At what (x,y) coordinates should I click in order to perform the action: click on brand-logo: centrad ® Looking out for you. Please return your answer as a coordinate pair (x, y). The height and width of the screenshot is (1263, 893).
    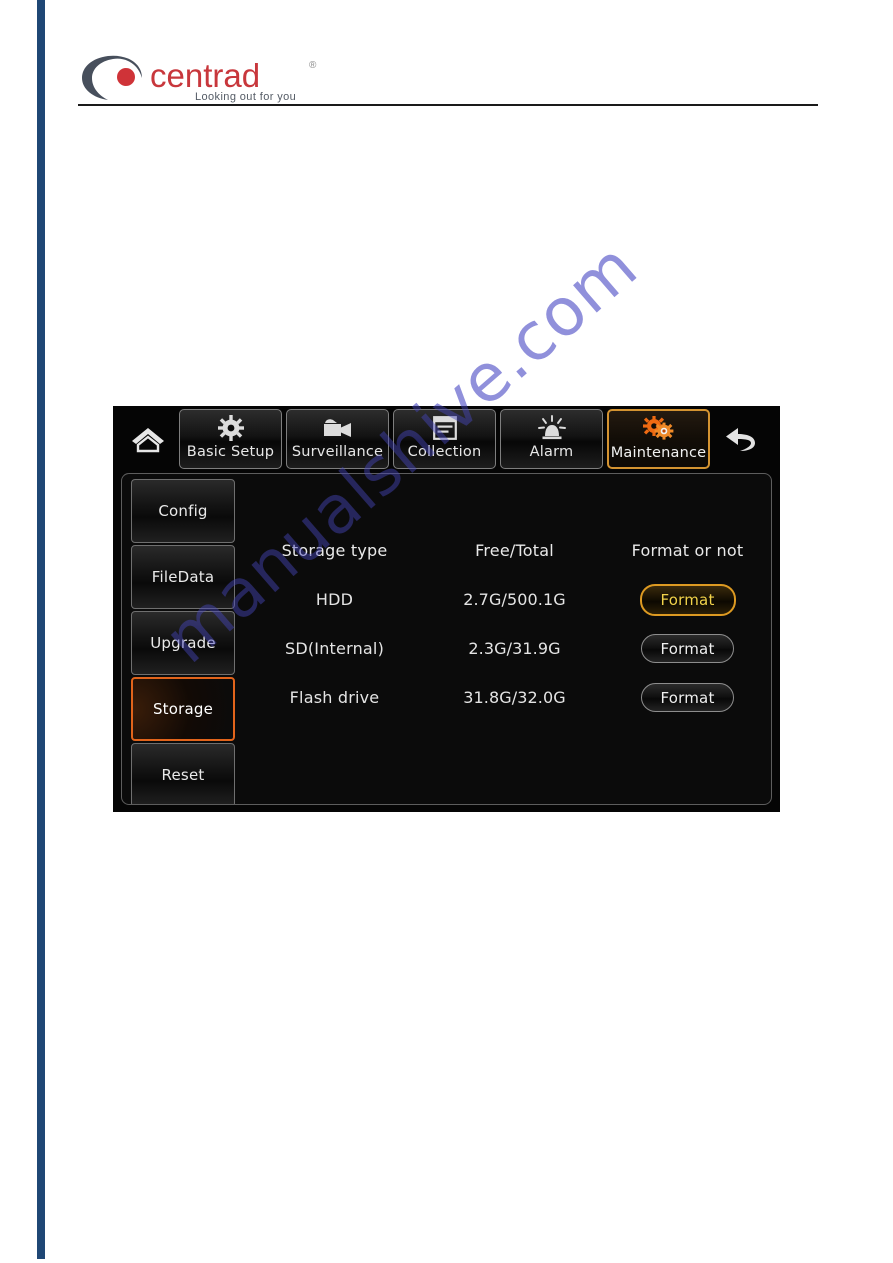
    Looking at the image, I should click on (205, 78).